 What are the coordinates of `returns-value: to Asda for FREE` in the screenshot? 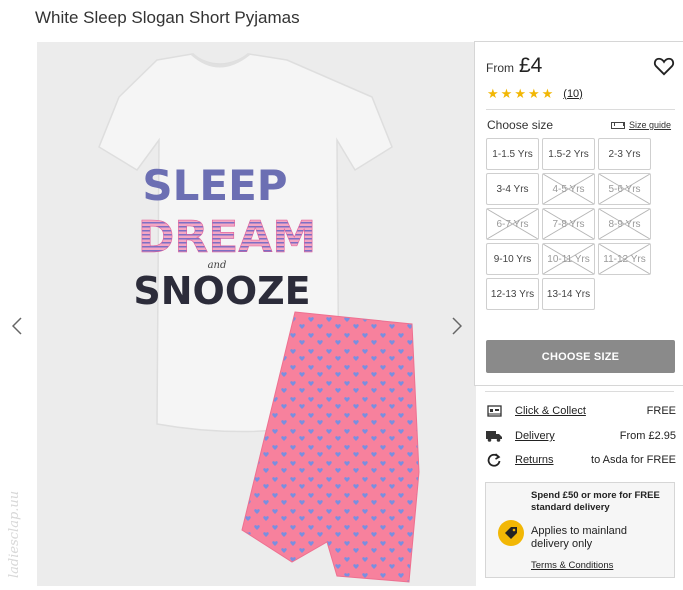 It's located at (633, 460).